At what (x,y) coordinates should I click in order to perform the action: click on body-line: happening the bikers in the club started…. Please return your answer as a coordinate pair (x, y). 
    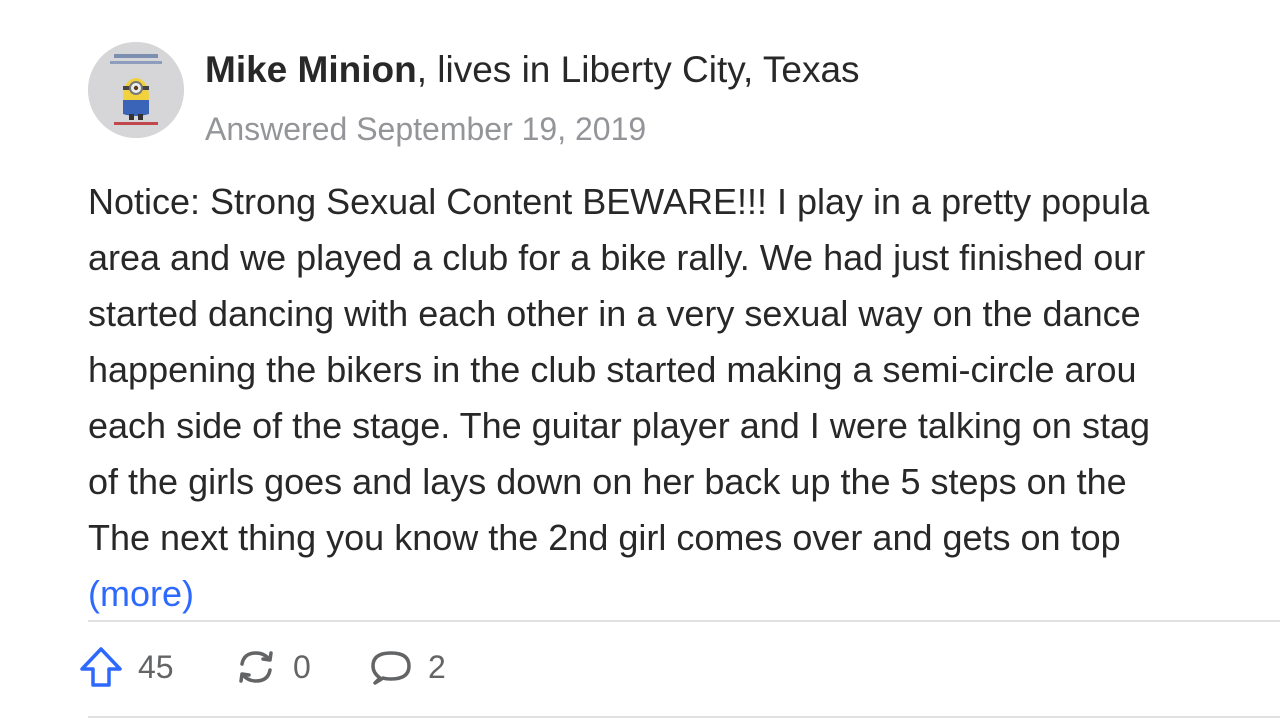
    Looking at the image, I should click on (612, 369).